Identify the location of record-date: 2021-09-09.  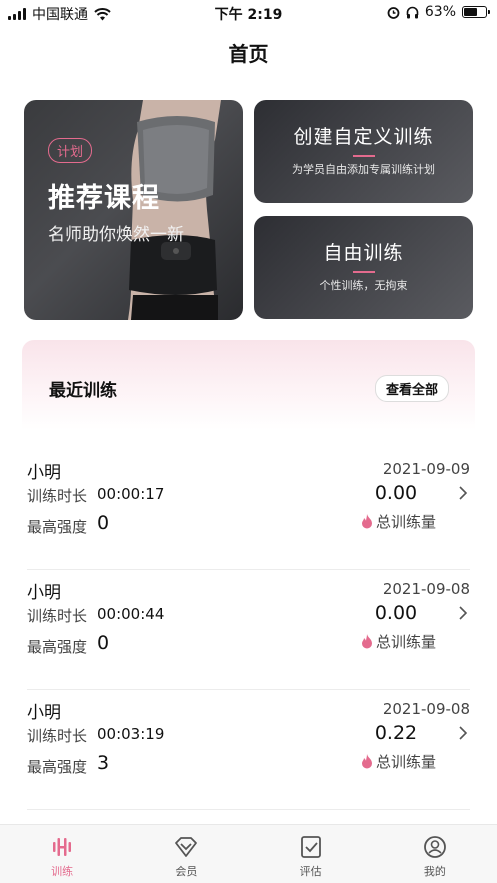
(426, 469).